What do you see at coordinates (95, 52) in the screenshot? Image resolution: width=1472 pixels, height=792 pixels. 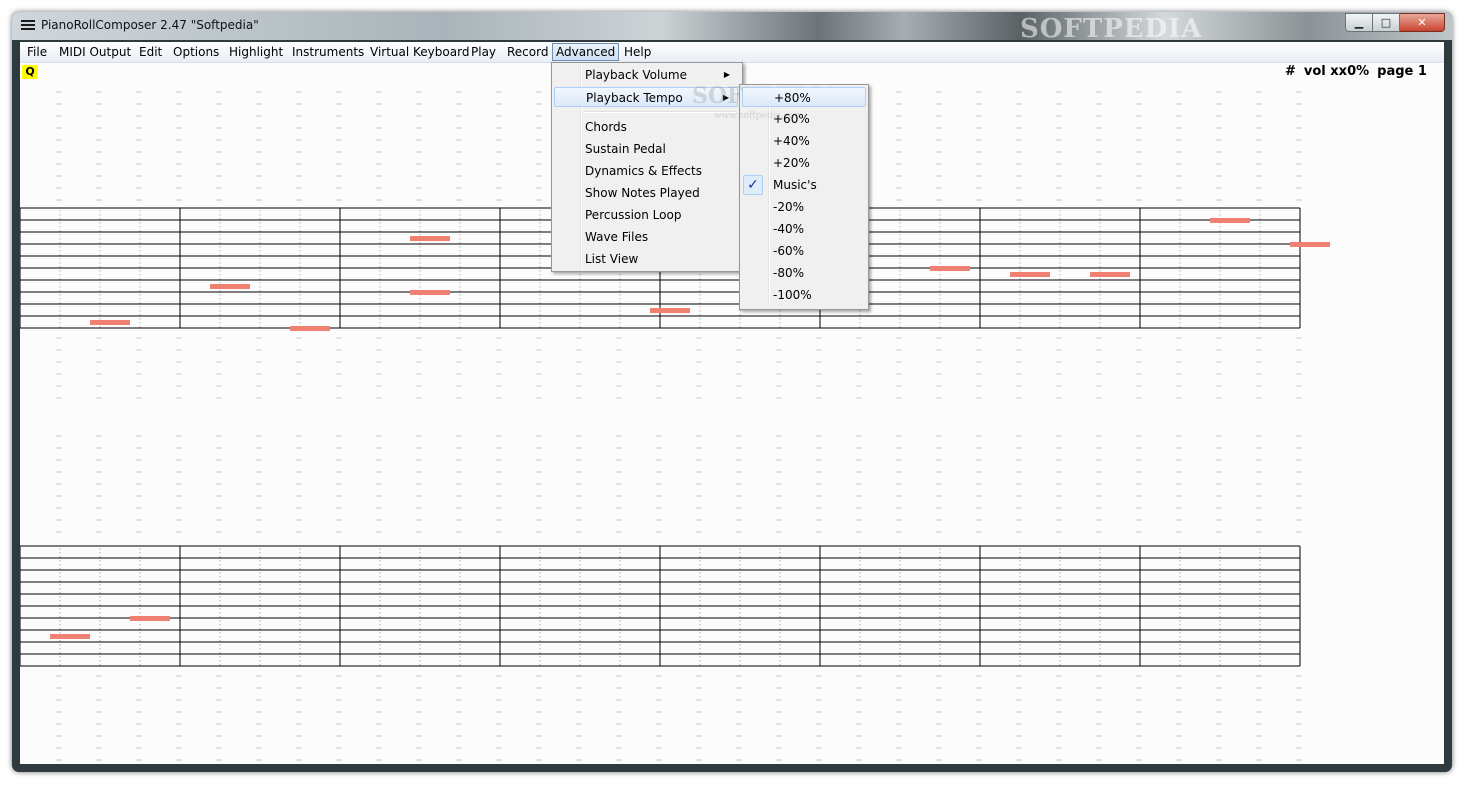 I see `menu-midi-output: MIDI Output` at bounding box center [95, 52].